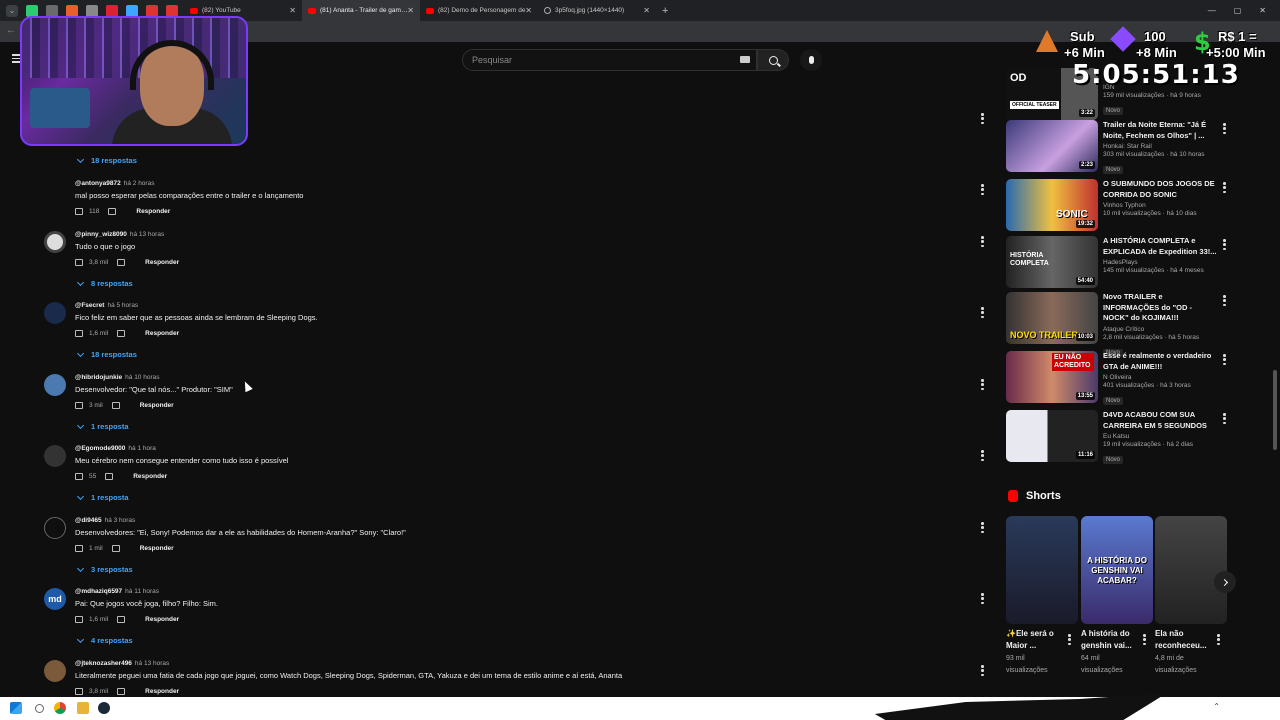  Describe the element at coordinates (139, 183) in the screenshot. I see `comment-time: há 2 horas` at that location.